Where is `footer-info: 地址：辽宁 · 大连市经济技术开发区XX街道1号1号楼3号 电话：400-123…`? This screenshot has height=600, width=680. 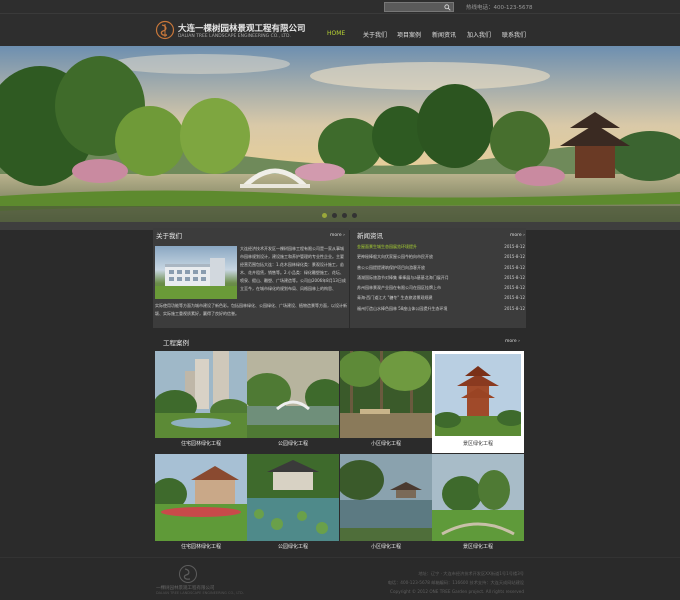
footer-info: 地址：辽宁 · 大连市经济技术开发区XX街道1号1号楼3号 电话：400-123… is located at coordinates (456, 582).